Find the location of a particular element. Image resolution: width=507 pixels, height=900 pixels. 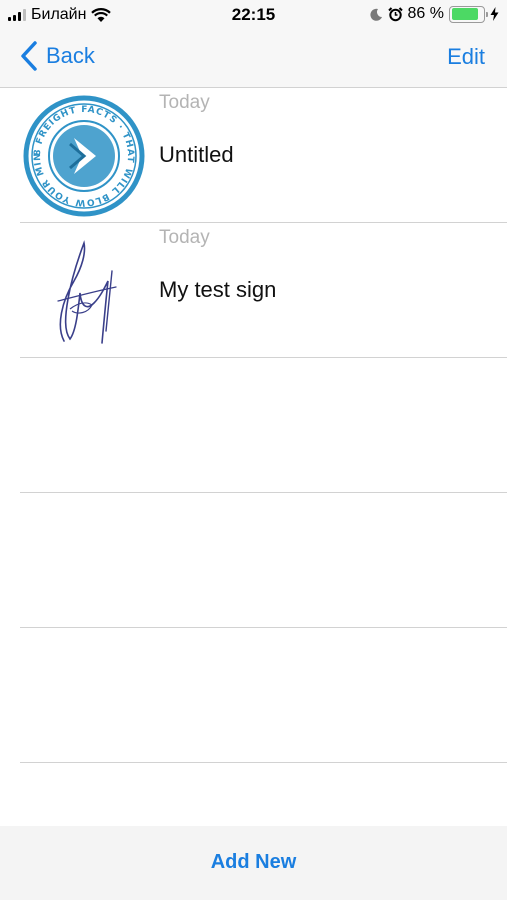

signature-thumbnail is located at coordinates (84, 291).